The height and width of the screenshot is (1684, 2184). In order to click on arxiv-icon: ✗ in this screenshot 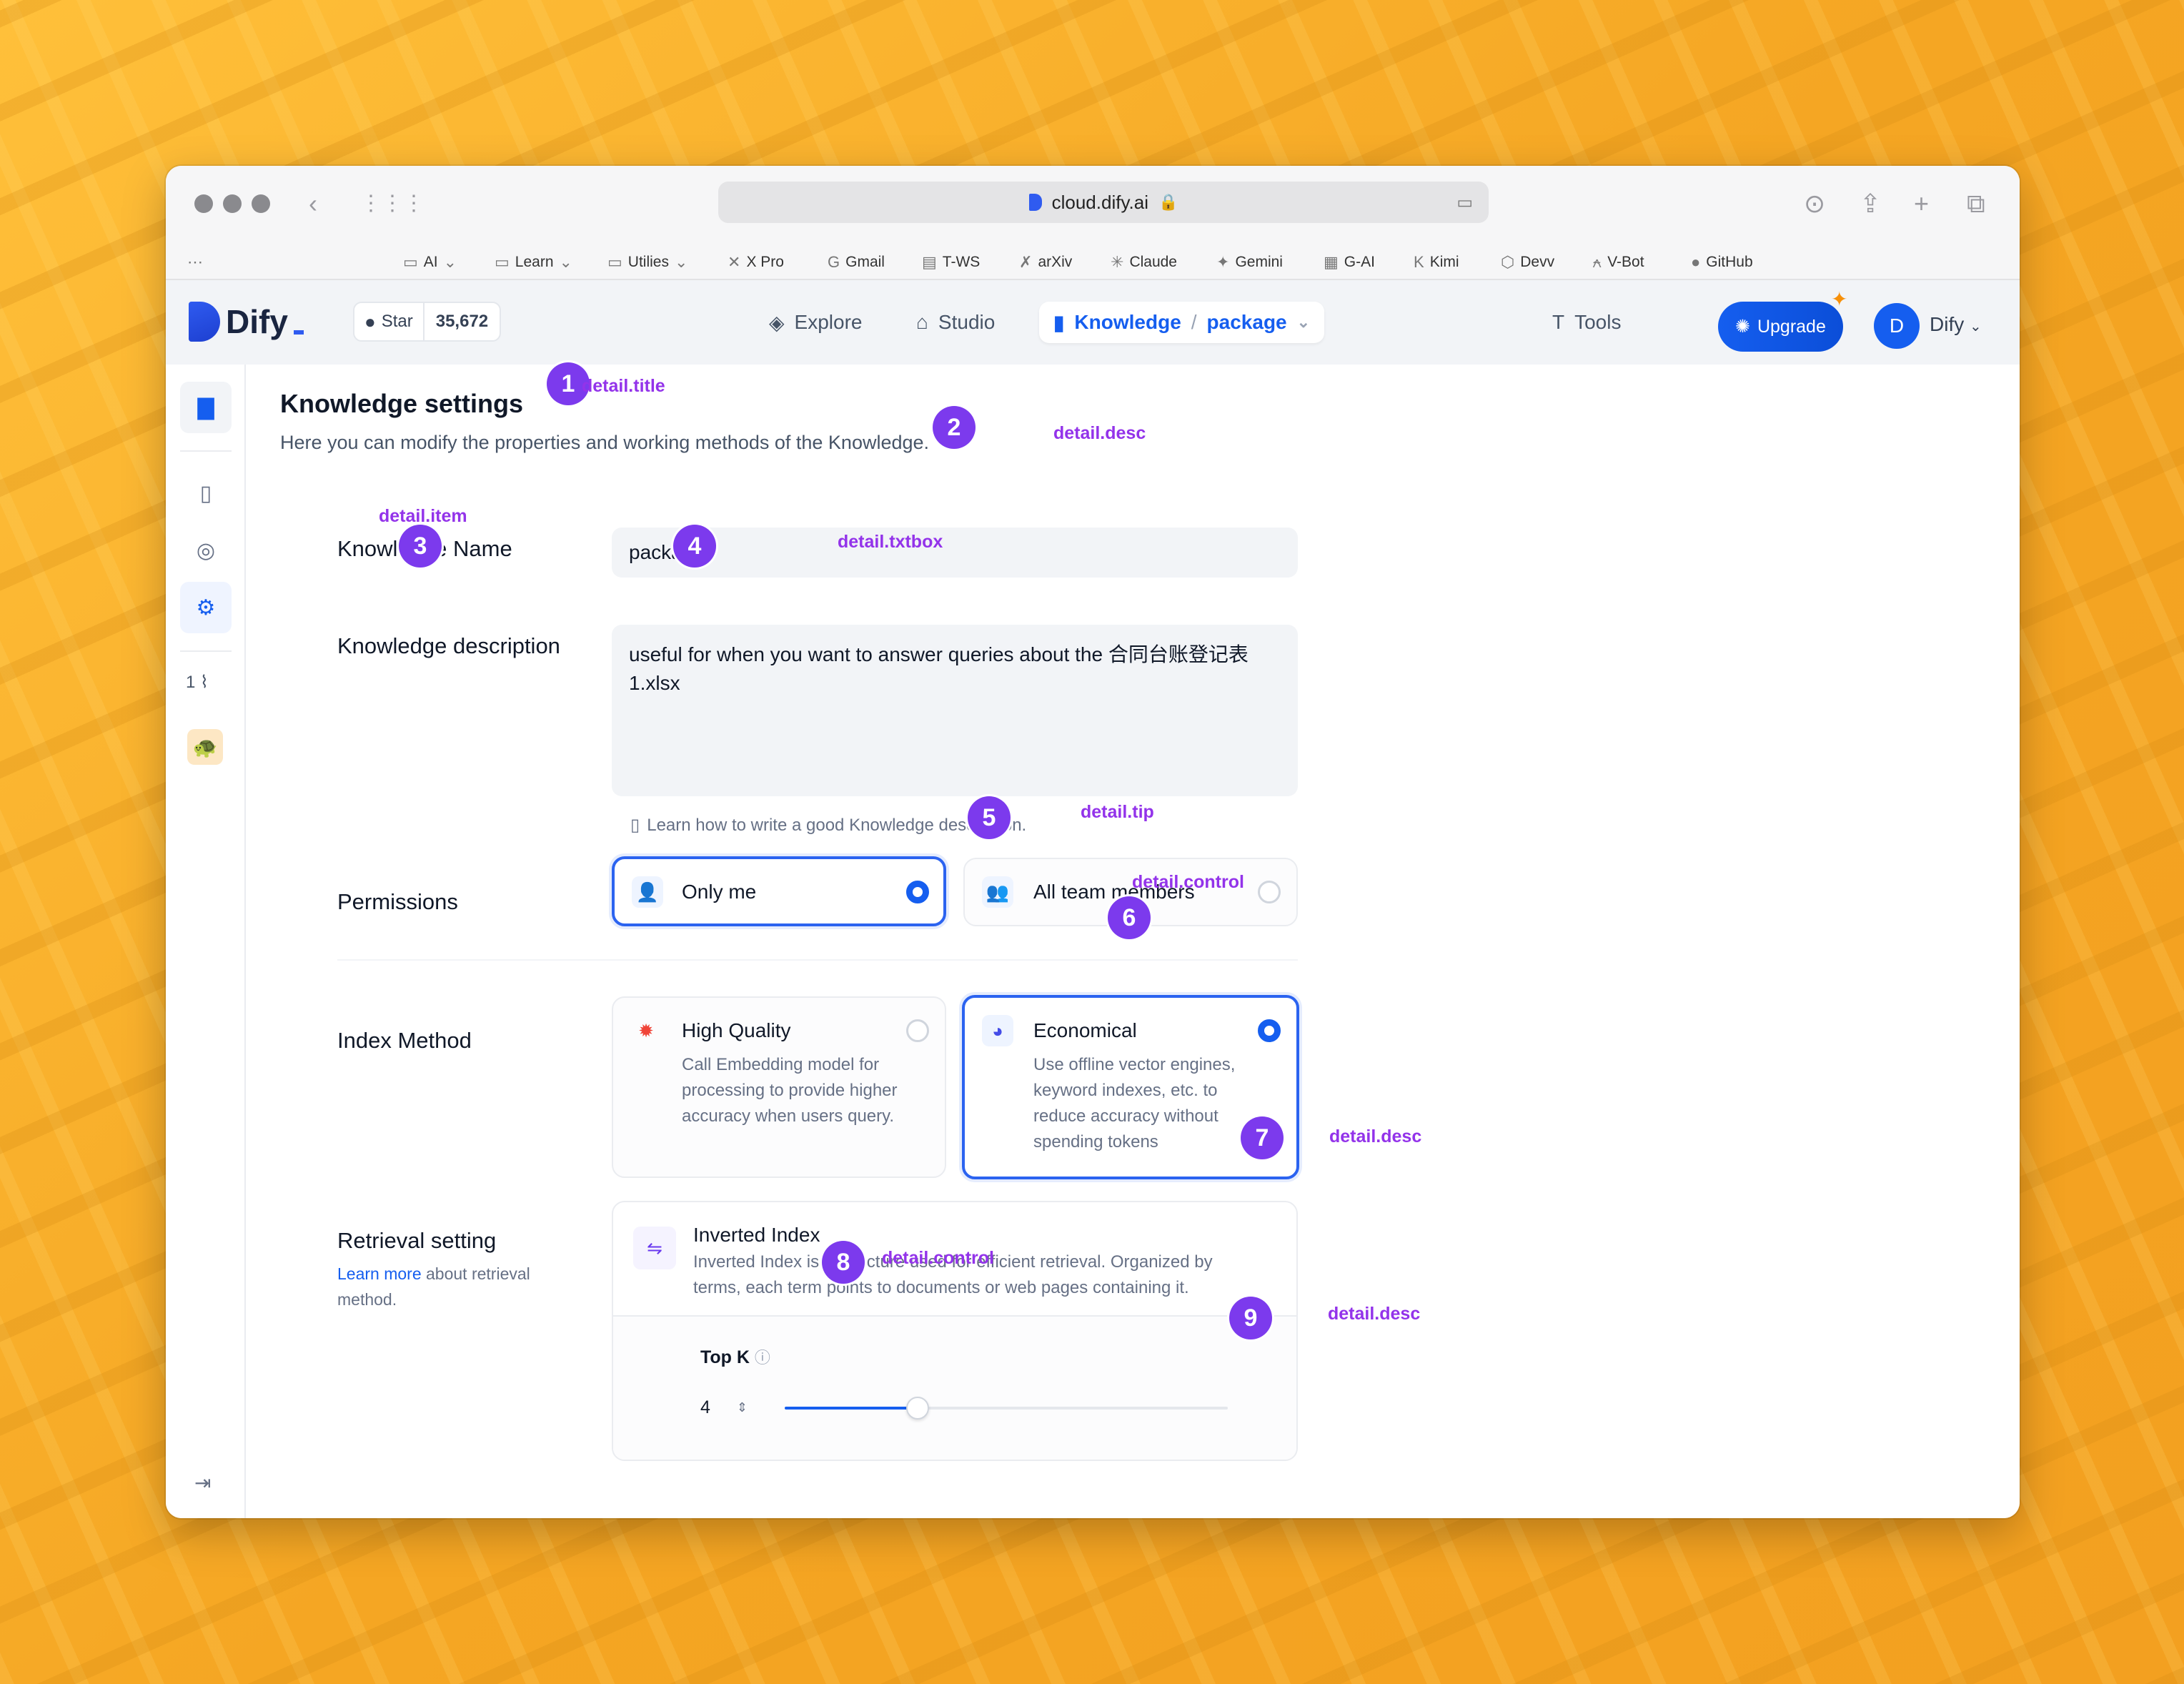, I will do `click(1026, 262)`.